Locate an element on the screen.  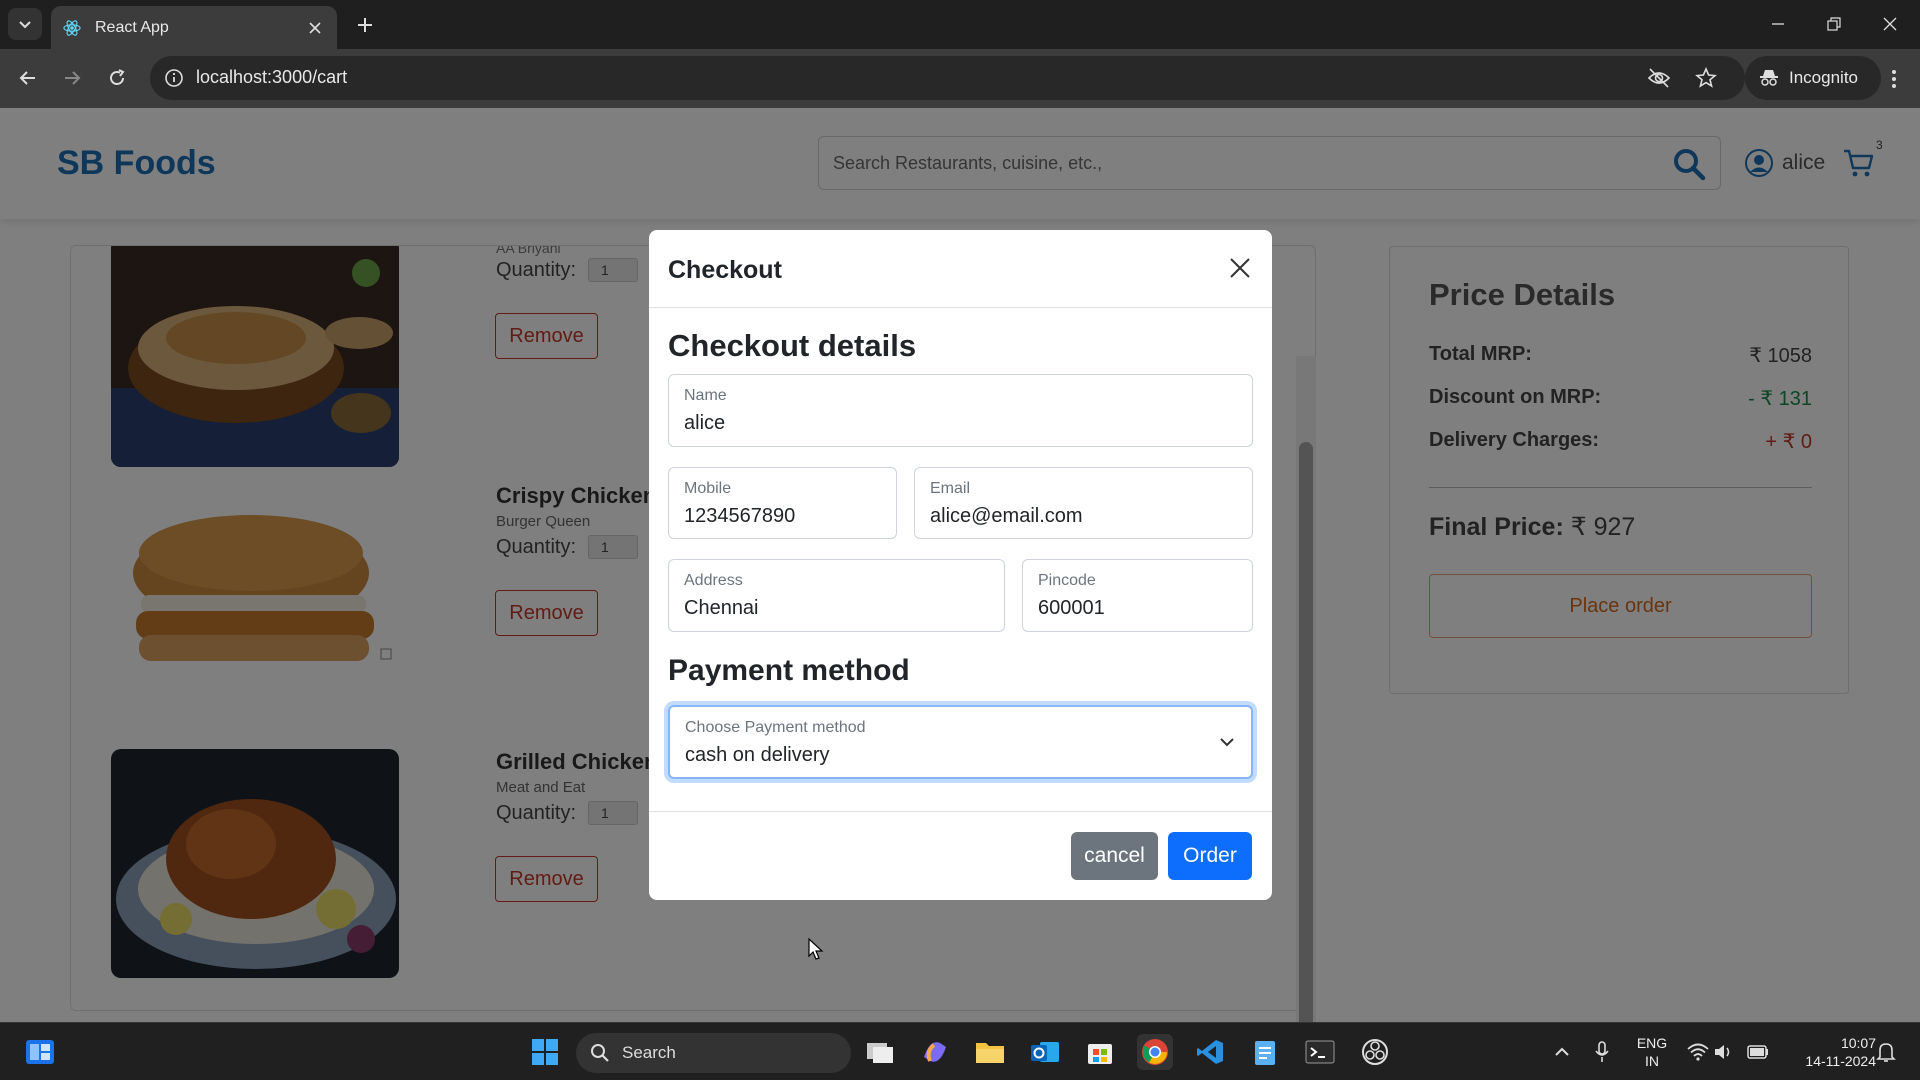
incognito-icon is located at coordinates (1769, 78).